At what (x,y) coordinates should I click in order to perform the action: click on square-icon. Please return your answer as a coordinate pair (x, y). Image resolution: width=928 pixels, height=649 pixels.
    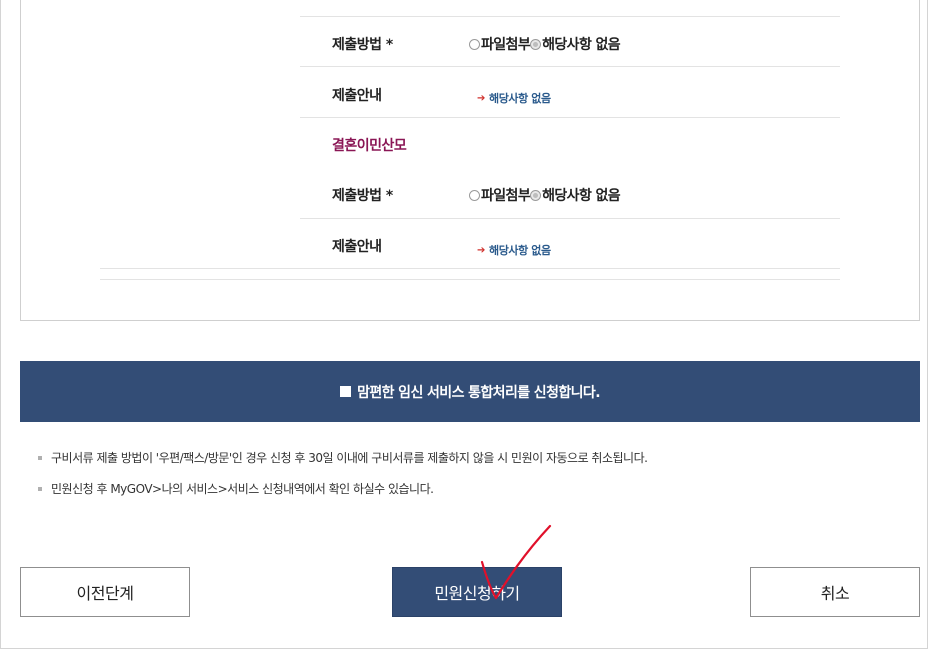
    Looking at the image, I should click on (346, 391).